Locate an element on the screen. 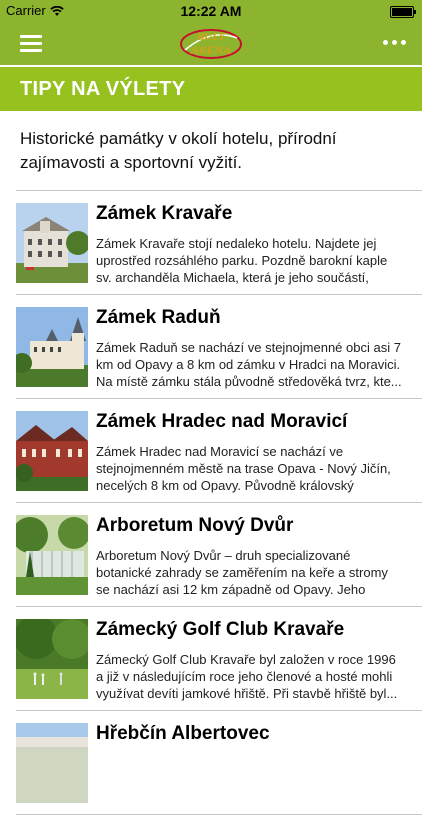  item-title: Arboretum Nový Dvůr is located at coordinates (195, 525).